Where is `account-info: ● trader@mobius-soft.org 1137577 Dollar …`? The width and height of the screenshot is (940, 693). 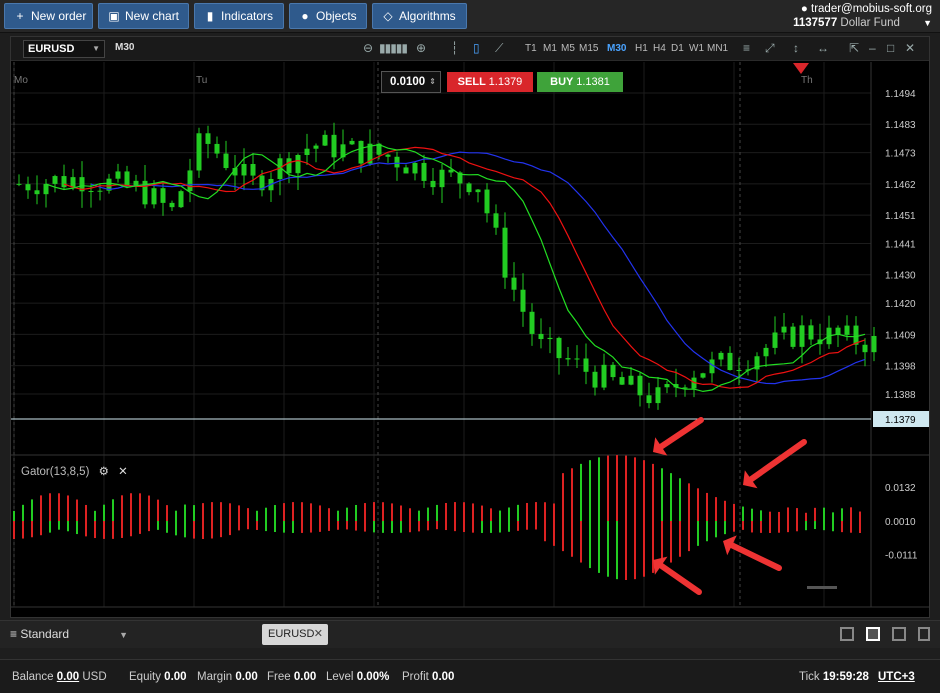
account-info: ● trader@mobius-soft.org 1137577 Dollar … is located at coordinates (862, 16).